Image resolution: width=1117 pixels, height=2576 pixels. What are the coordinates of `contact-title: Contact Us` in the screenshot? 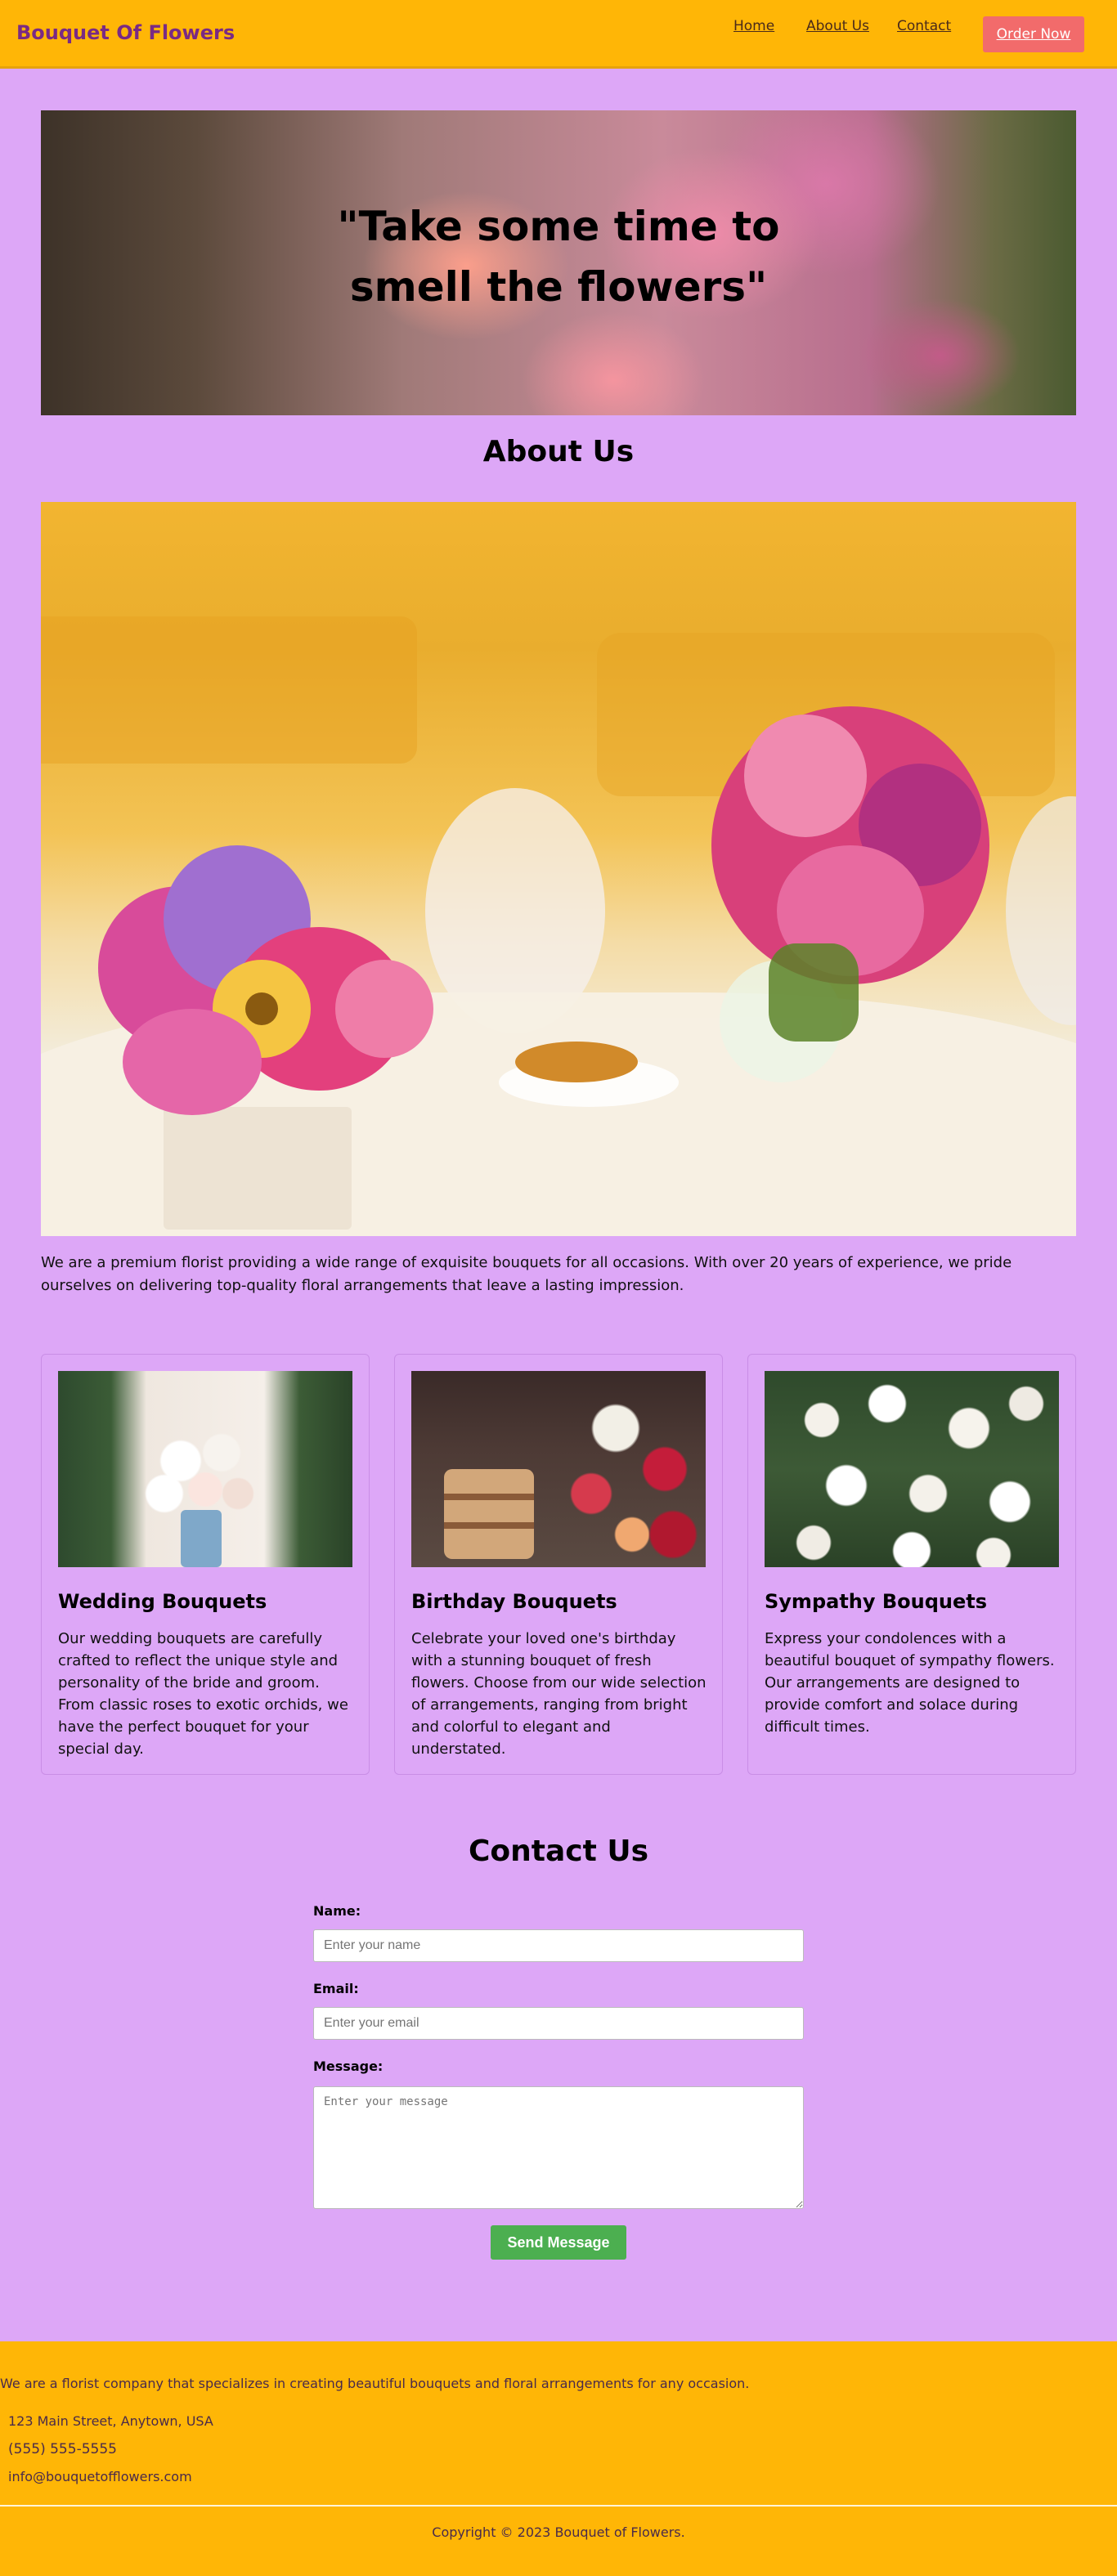 It's located at (559, 1851).